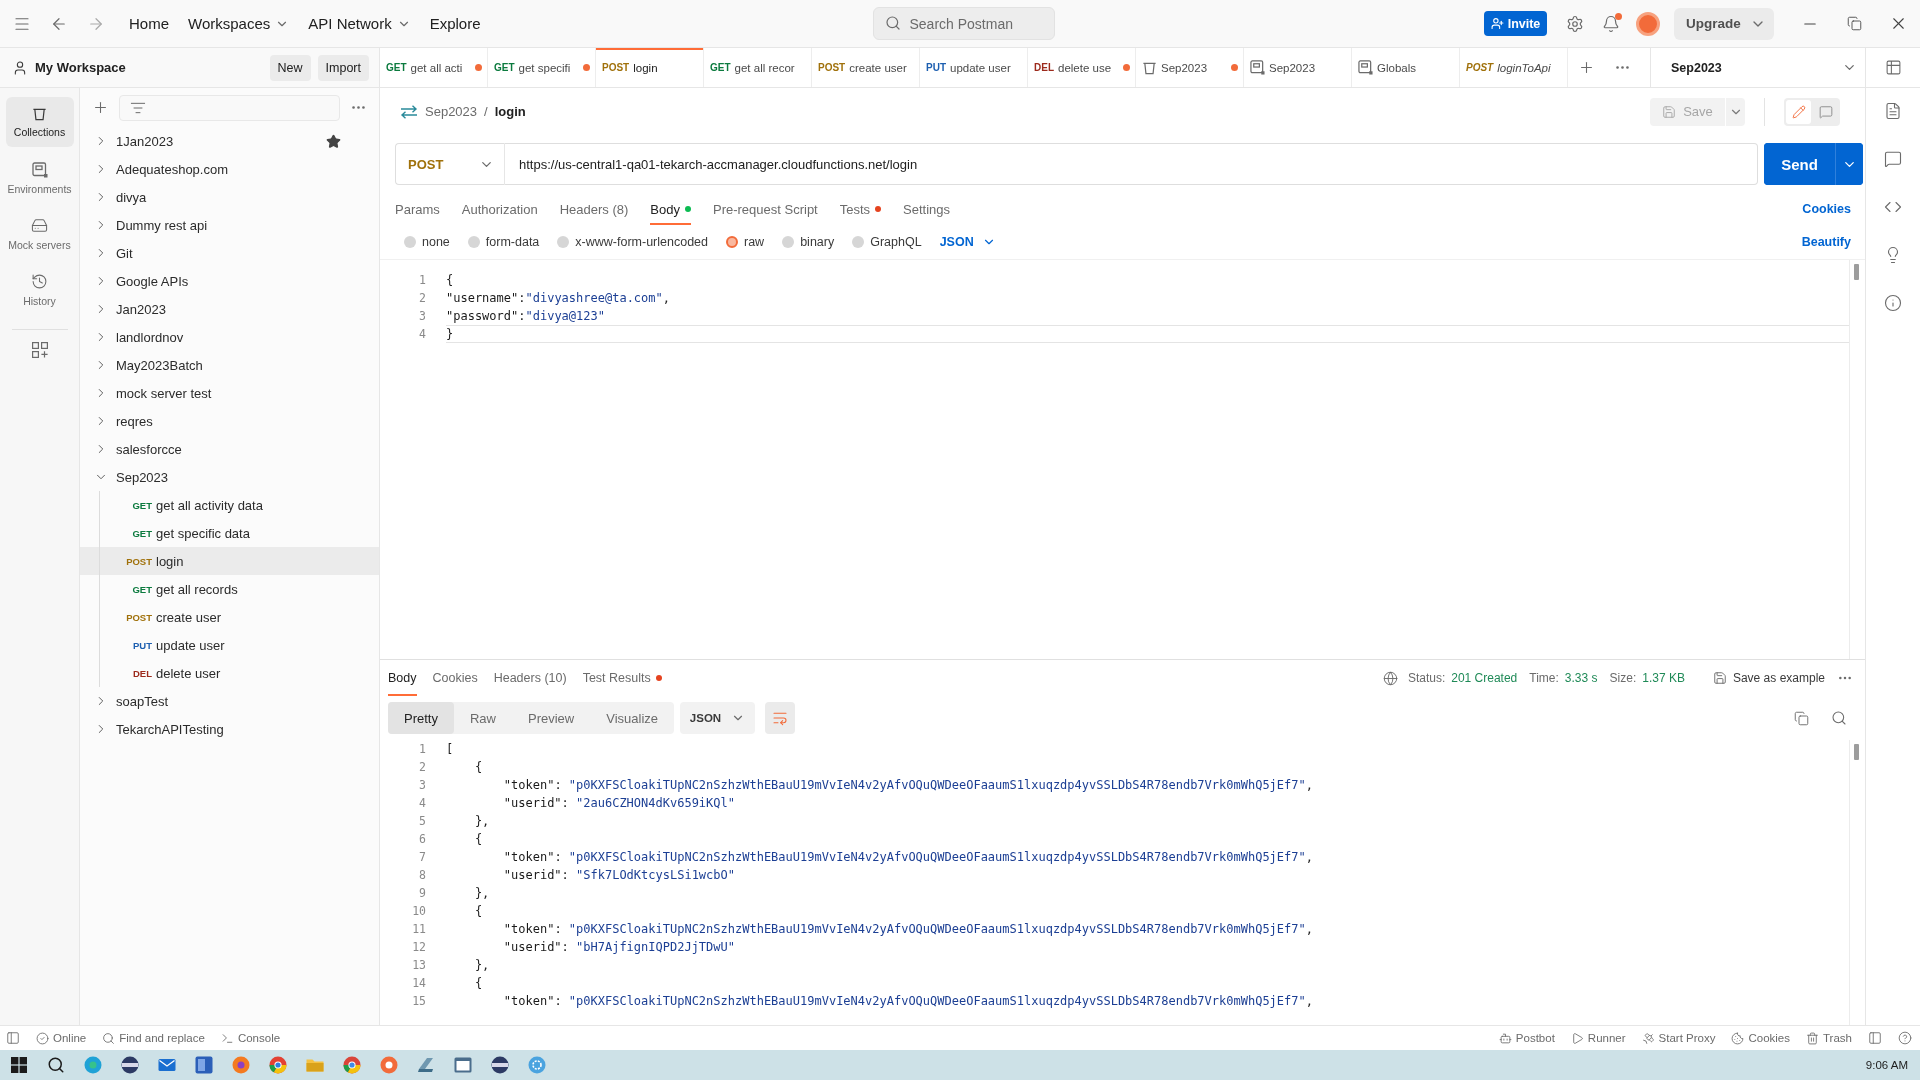  Describe the element at coordinates (152, 281) in the screenshot. I see `collection-name: Google APIs` at that location.